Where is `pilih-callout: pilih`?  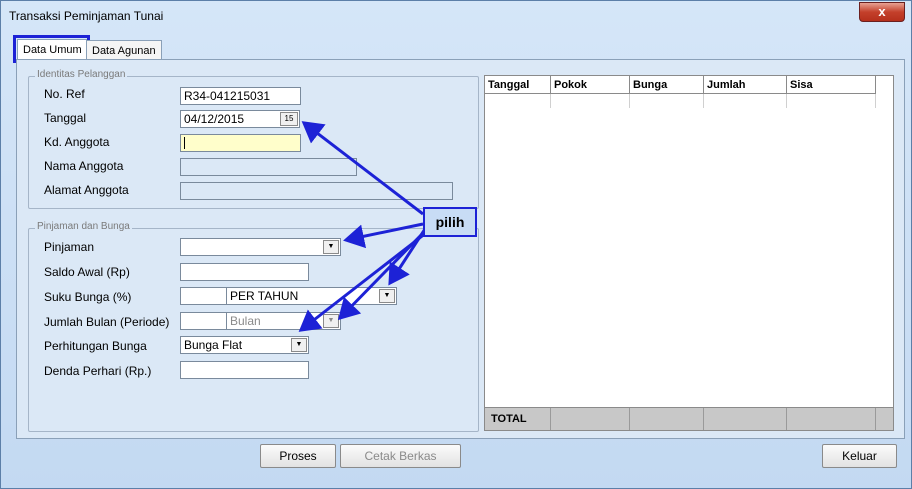 pilih-callout: pilih is located at coordinates (450, 222).